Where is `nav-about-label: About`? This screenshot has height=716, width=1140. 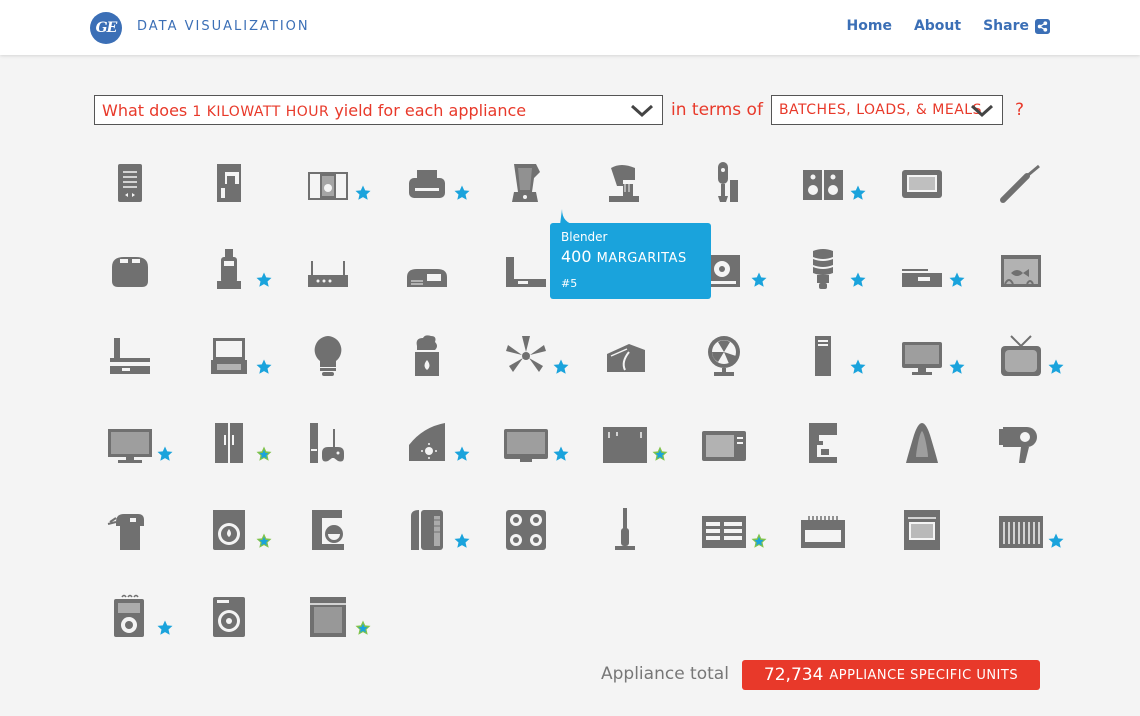 nav-about-label: About is located at coordinates (937, 26).